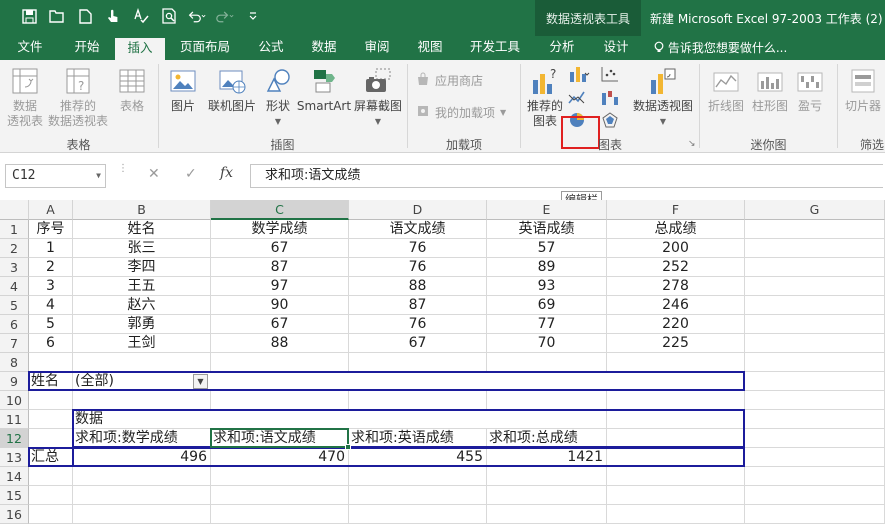  Describe the element at coordinates (98, 176) in the screenshot. I see `chevron-down-icon: ▼` at that location.